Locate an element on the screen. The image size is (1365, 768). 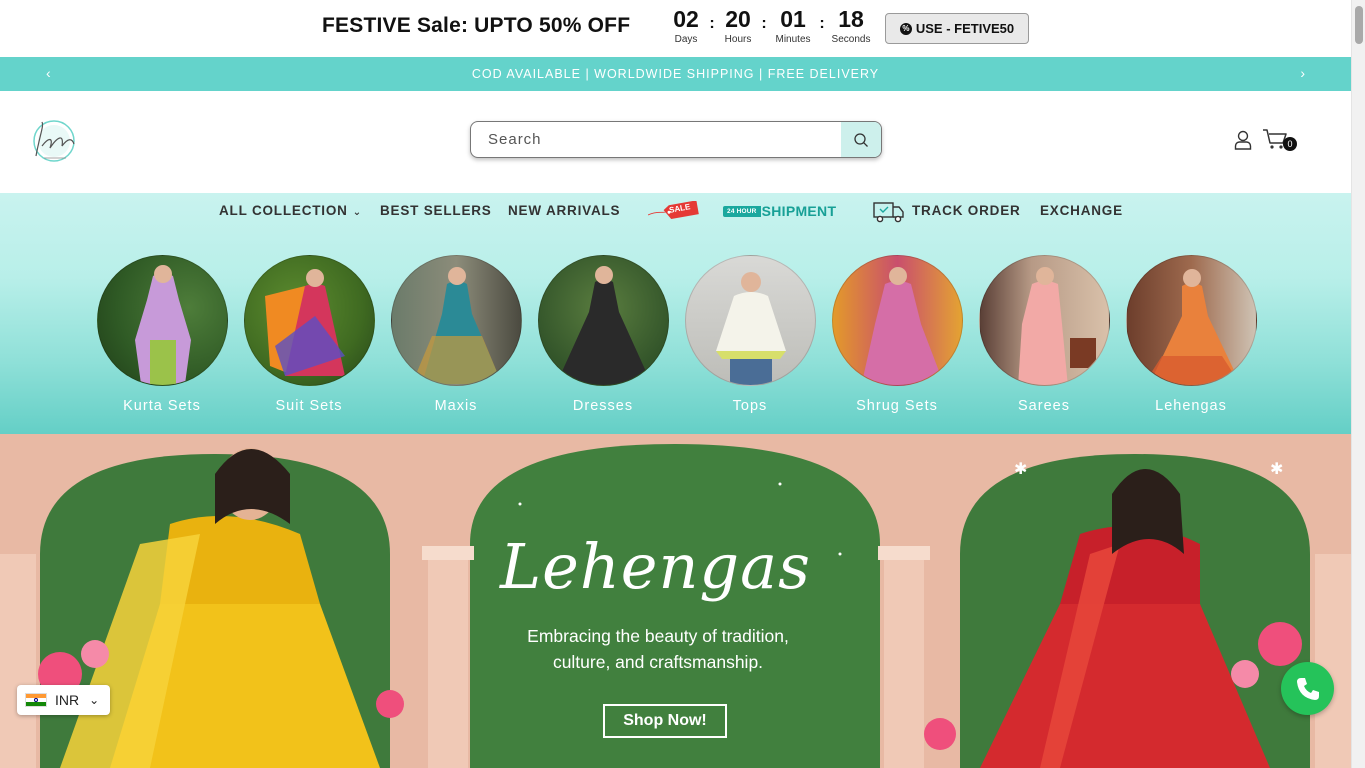
currency-code: INR is located at coordinates (67, 700).